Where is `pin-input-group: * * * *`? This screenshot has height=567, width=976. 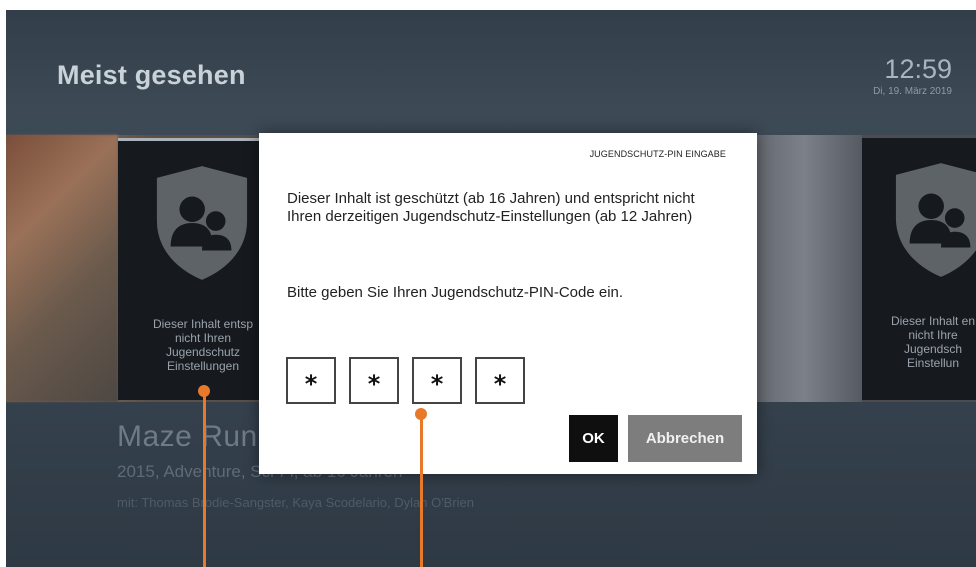 pin-input-group: * * * * is located at coordinates (405, 380).